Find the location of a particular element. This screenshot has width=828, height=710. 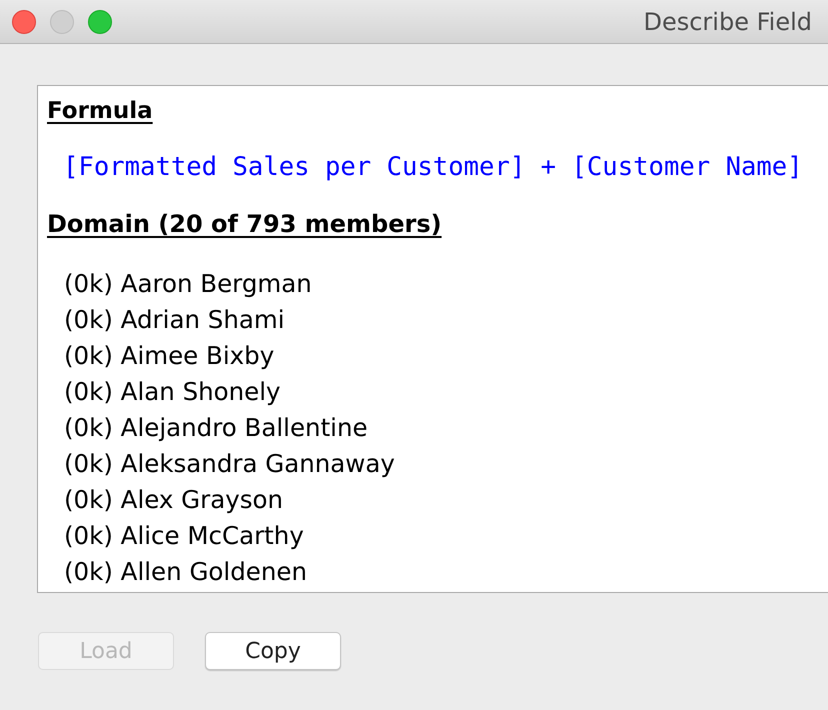

formula-expression: [Formatted Sales per Customer] + [Customer Name] is located at coordinates (433, 167).